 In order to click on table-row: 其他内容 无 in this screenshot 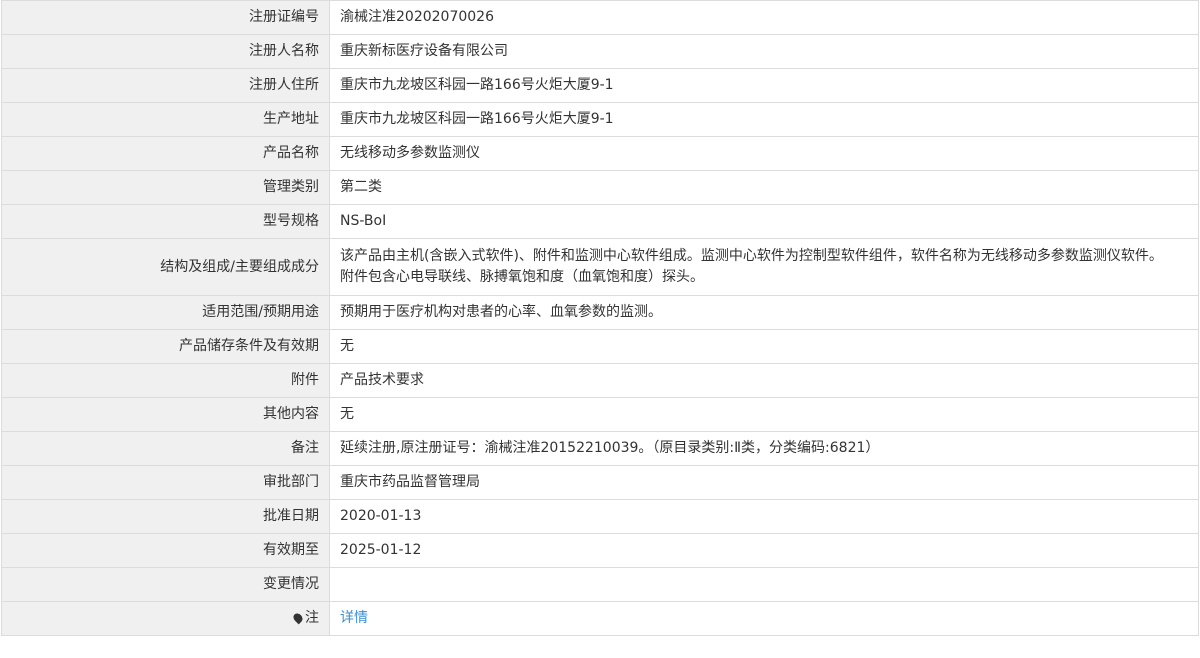, I will do `click(600, 414)`.